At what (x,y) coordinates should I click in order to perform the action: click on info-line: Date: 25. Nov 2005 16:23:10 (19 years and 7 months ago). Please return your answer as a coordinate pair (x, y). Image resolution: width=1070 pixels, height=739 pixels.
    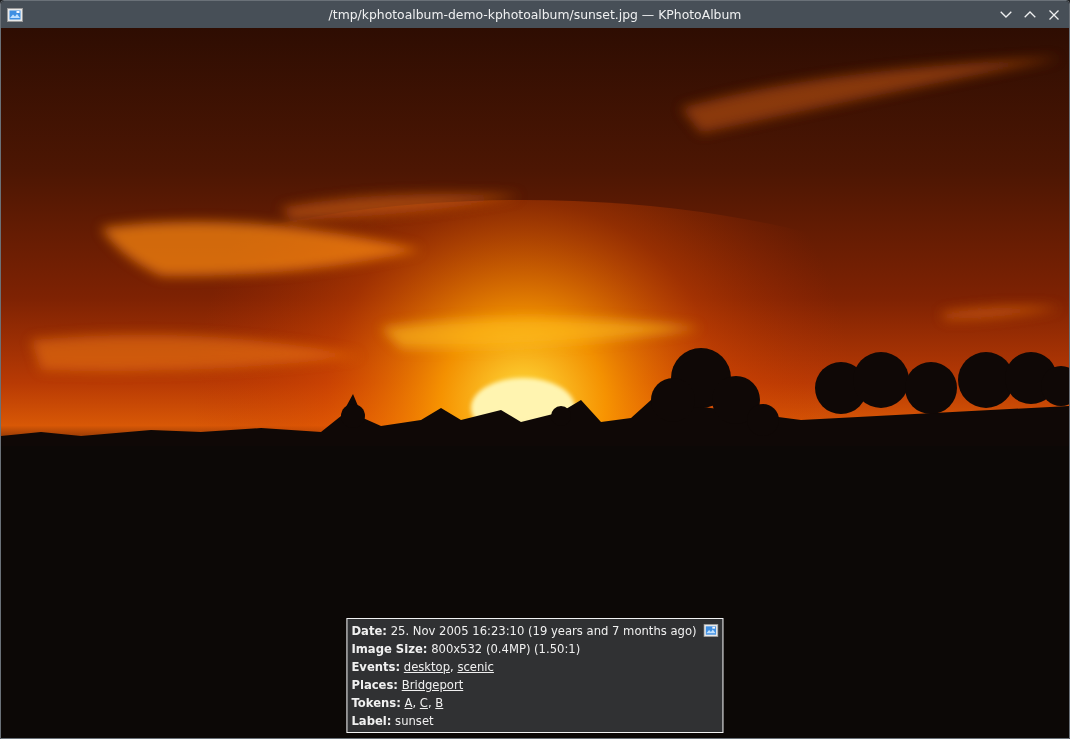
    Looking at the image, I should click on (524, 631).